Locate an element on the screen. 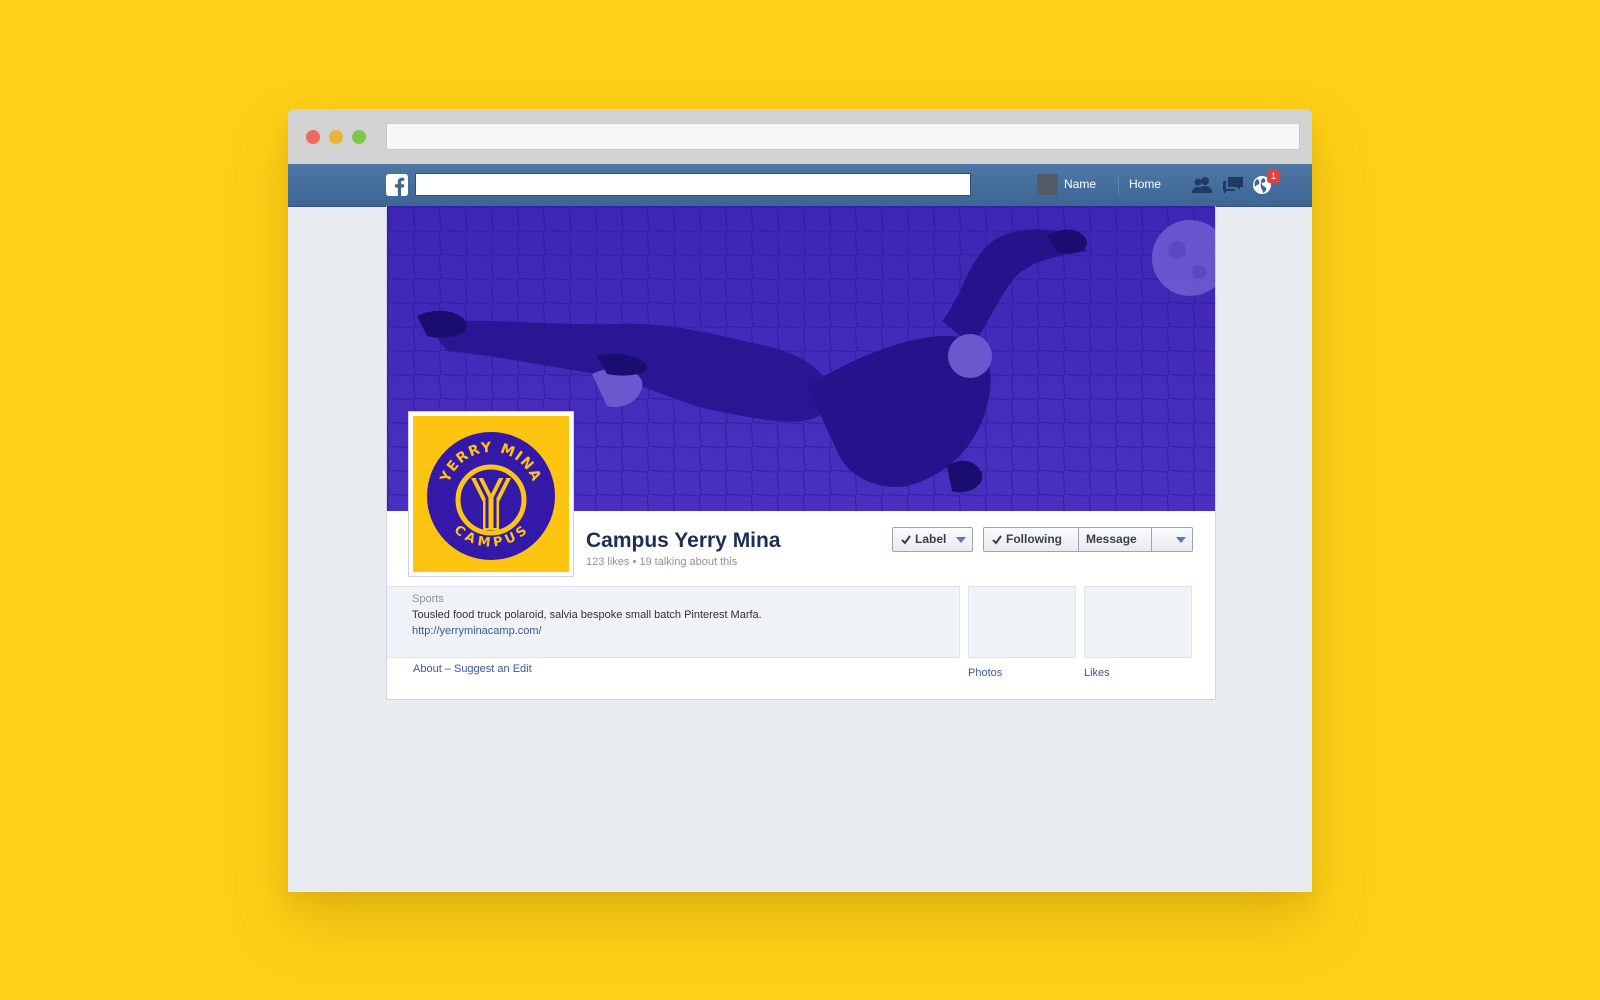 The image size is (1600, 1000). page-stats: 123 likes • 19 talking about this is located at coordinates (662, 562).